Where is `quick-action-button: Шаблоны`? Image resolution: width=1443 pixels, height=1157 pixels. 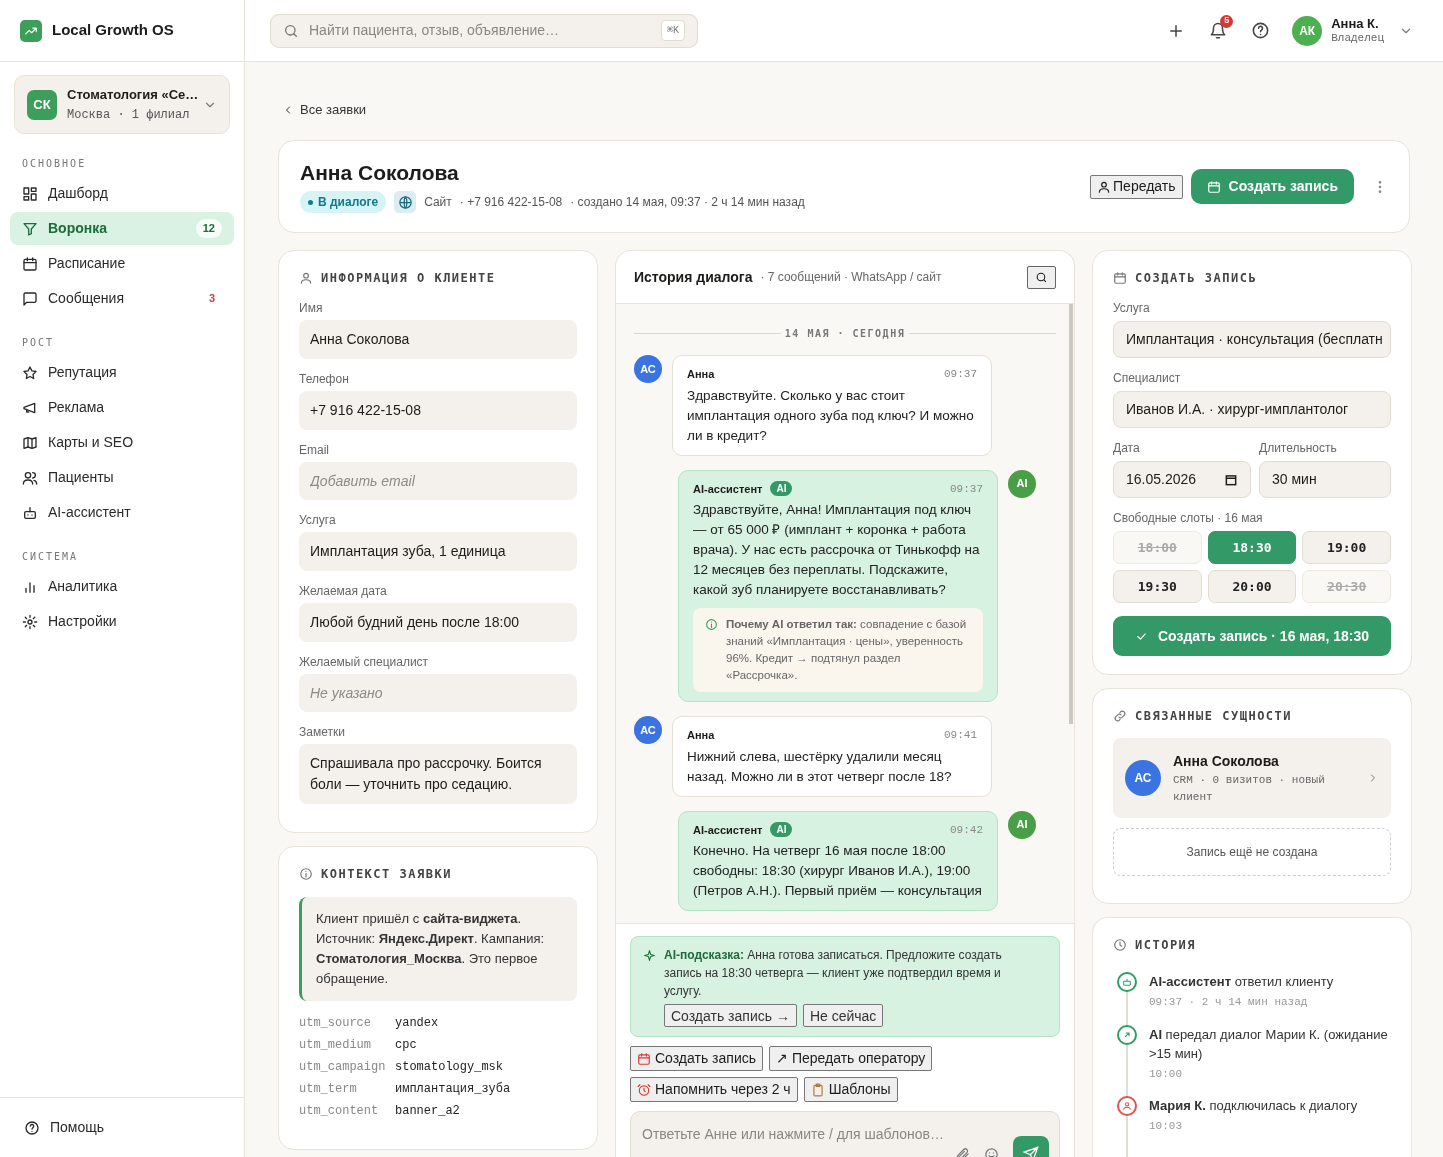 quick-action-button: Шаблоны is located at coordinates (850, 1089).